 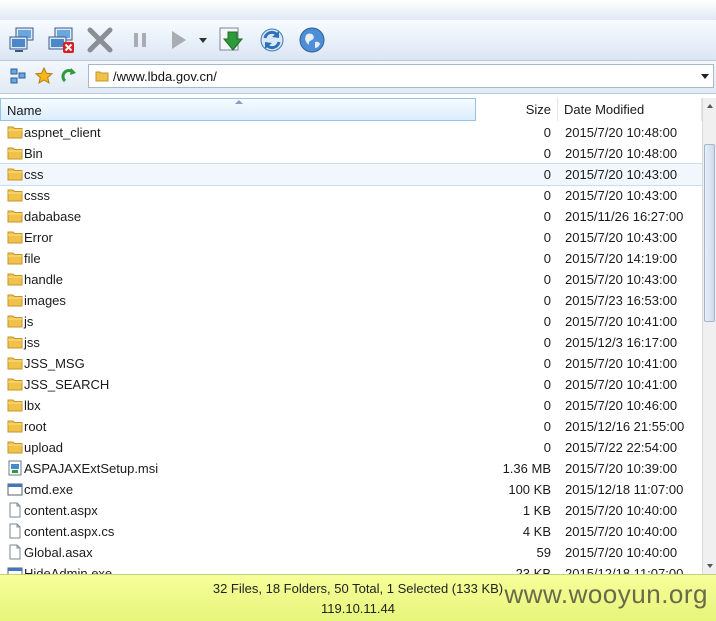 I want to click on connect-icon, so click(x=22, y=40).